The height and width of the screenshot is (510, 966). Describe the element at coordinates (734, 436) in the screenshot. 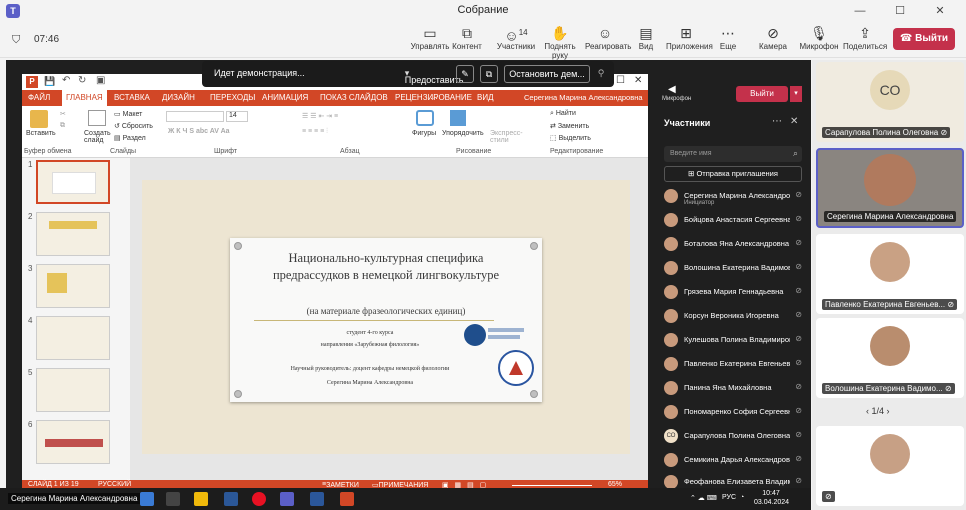

I see `participant-row: СО Сарапулова Полина Олеговна ⊘` at that location.